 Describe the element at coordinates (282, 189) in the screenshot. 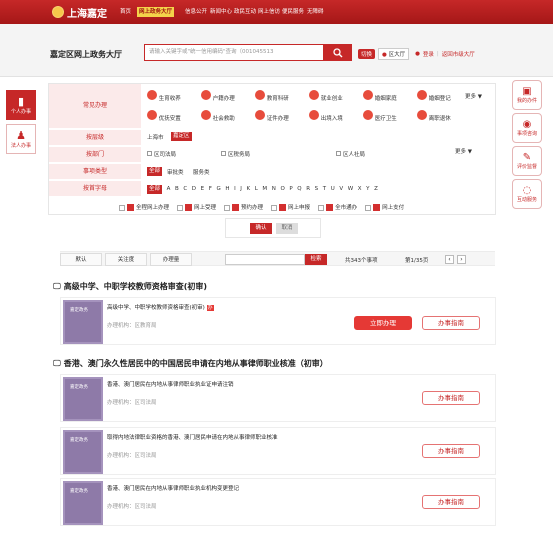

I see `letter-option: O` at that location.